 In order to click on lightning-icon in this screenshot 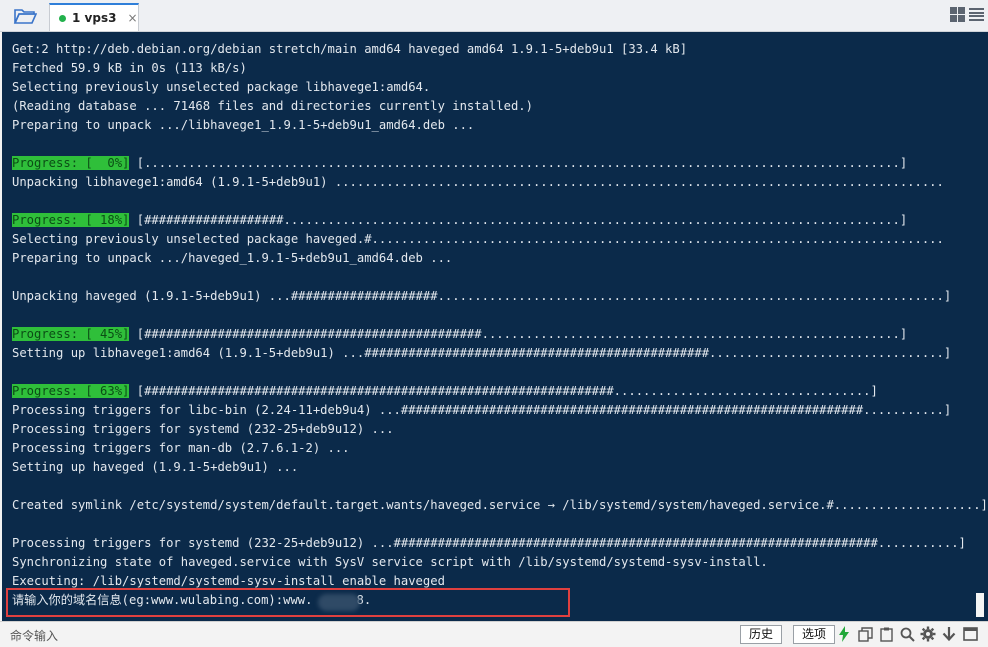, I will do `click(844, 634)`.